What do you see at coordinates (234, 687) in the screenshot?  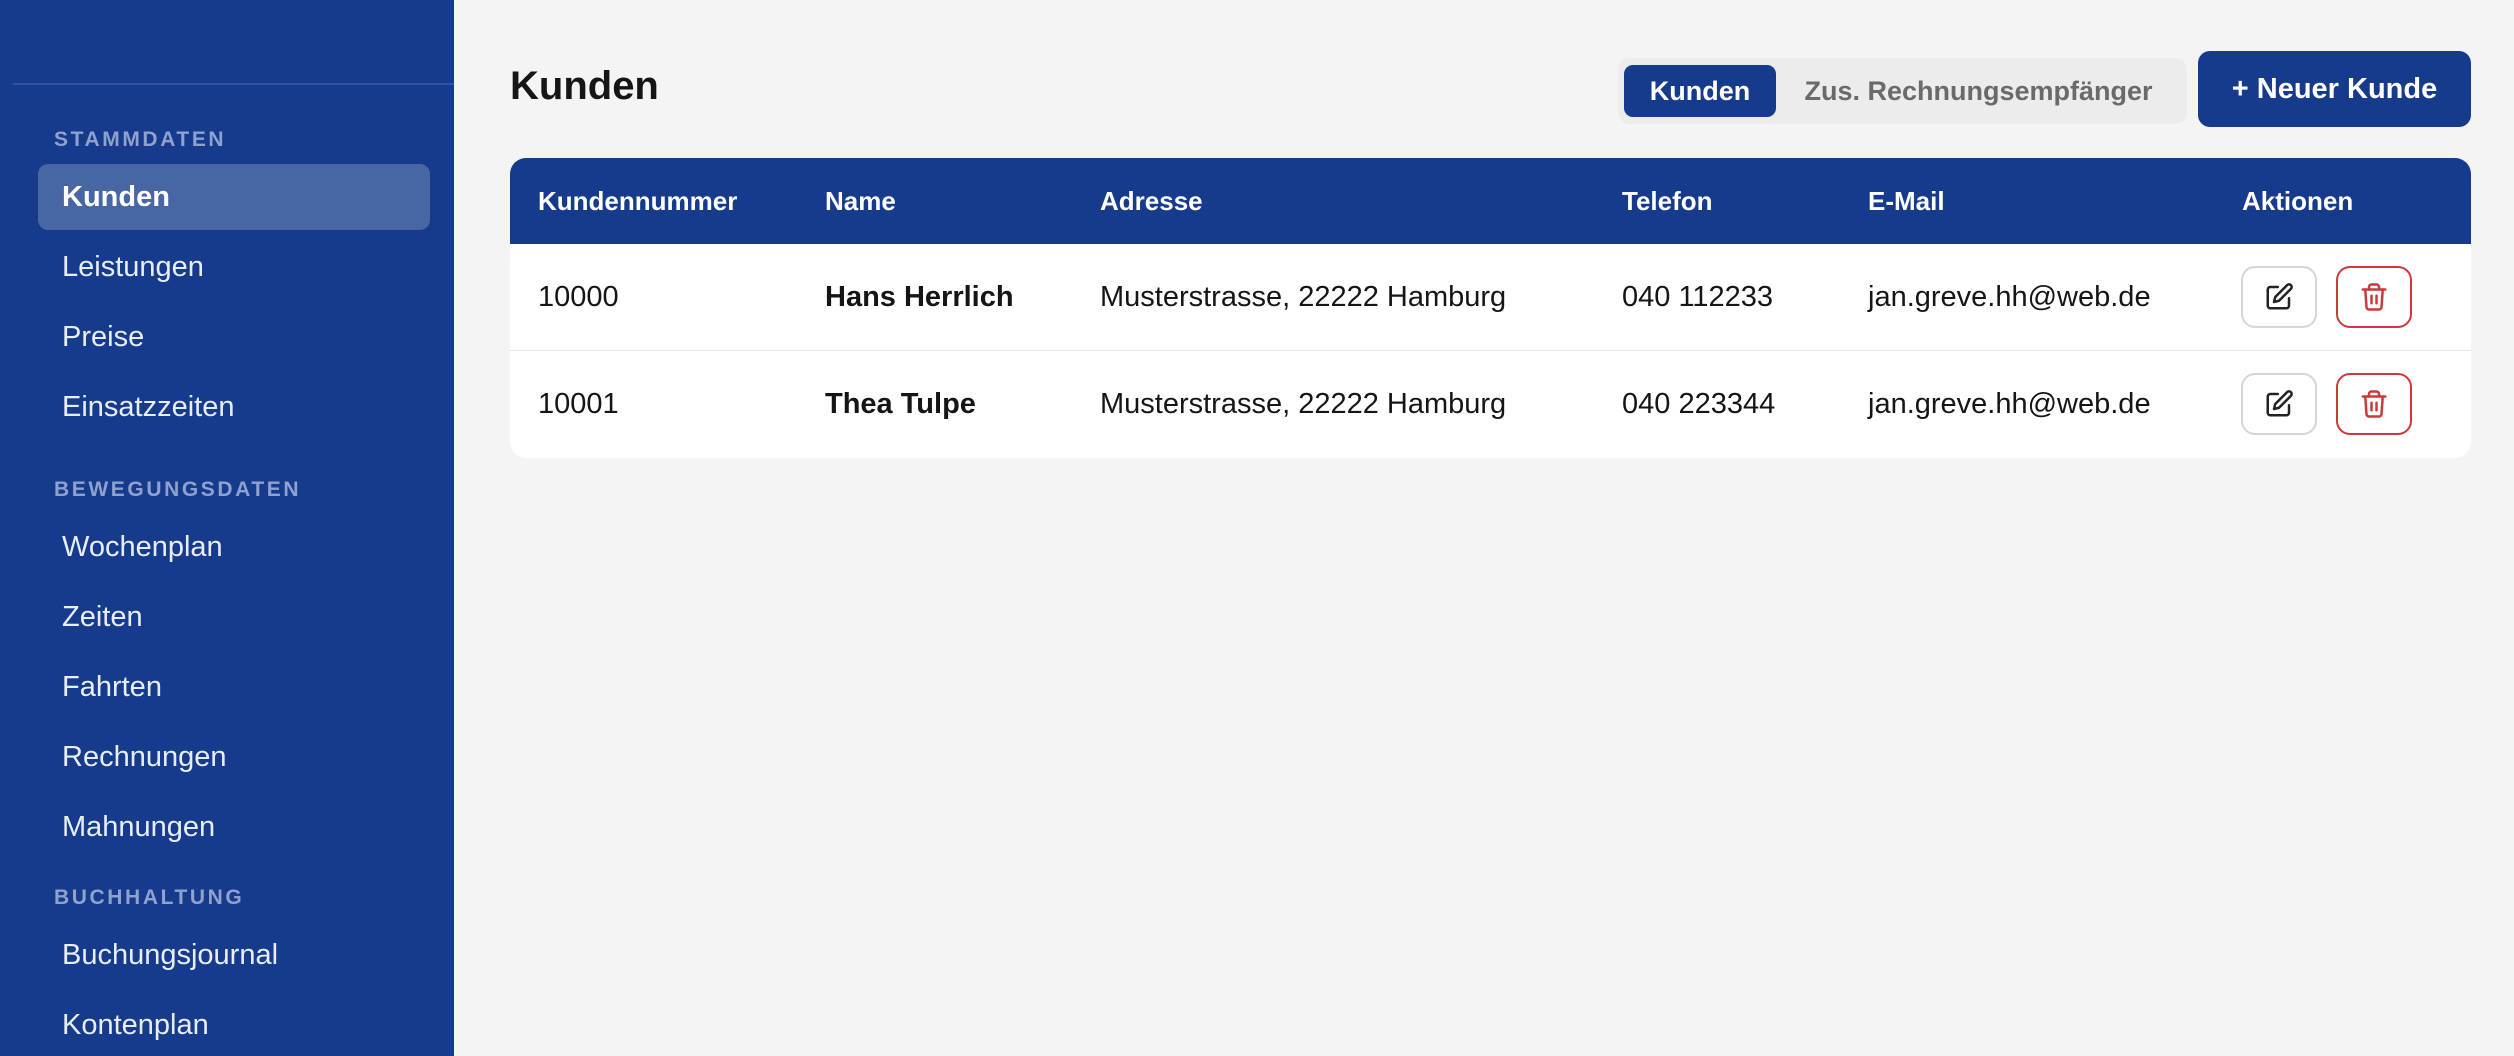 I see `sidebar-item-fahrten: Fahrten` at bounding box center [234, 687].